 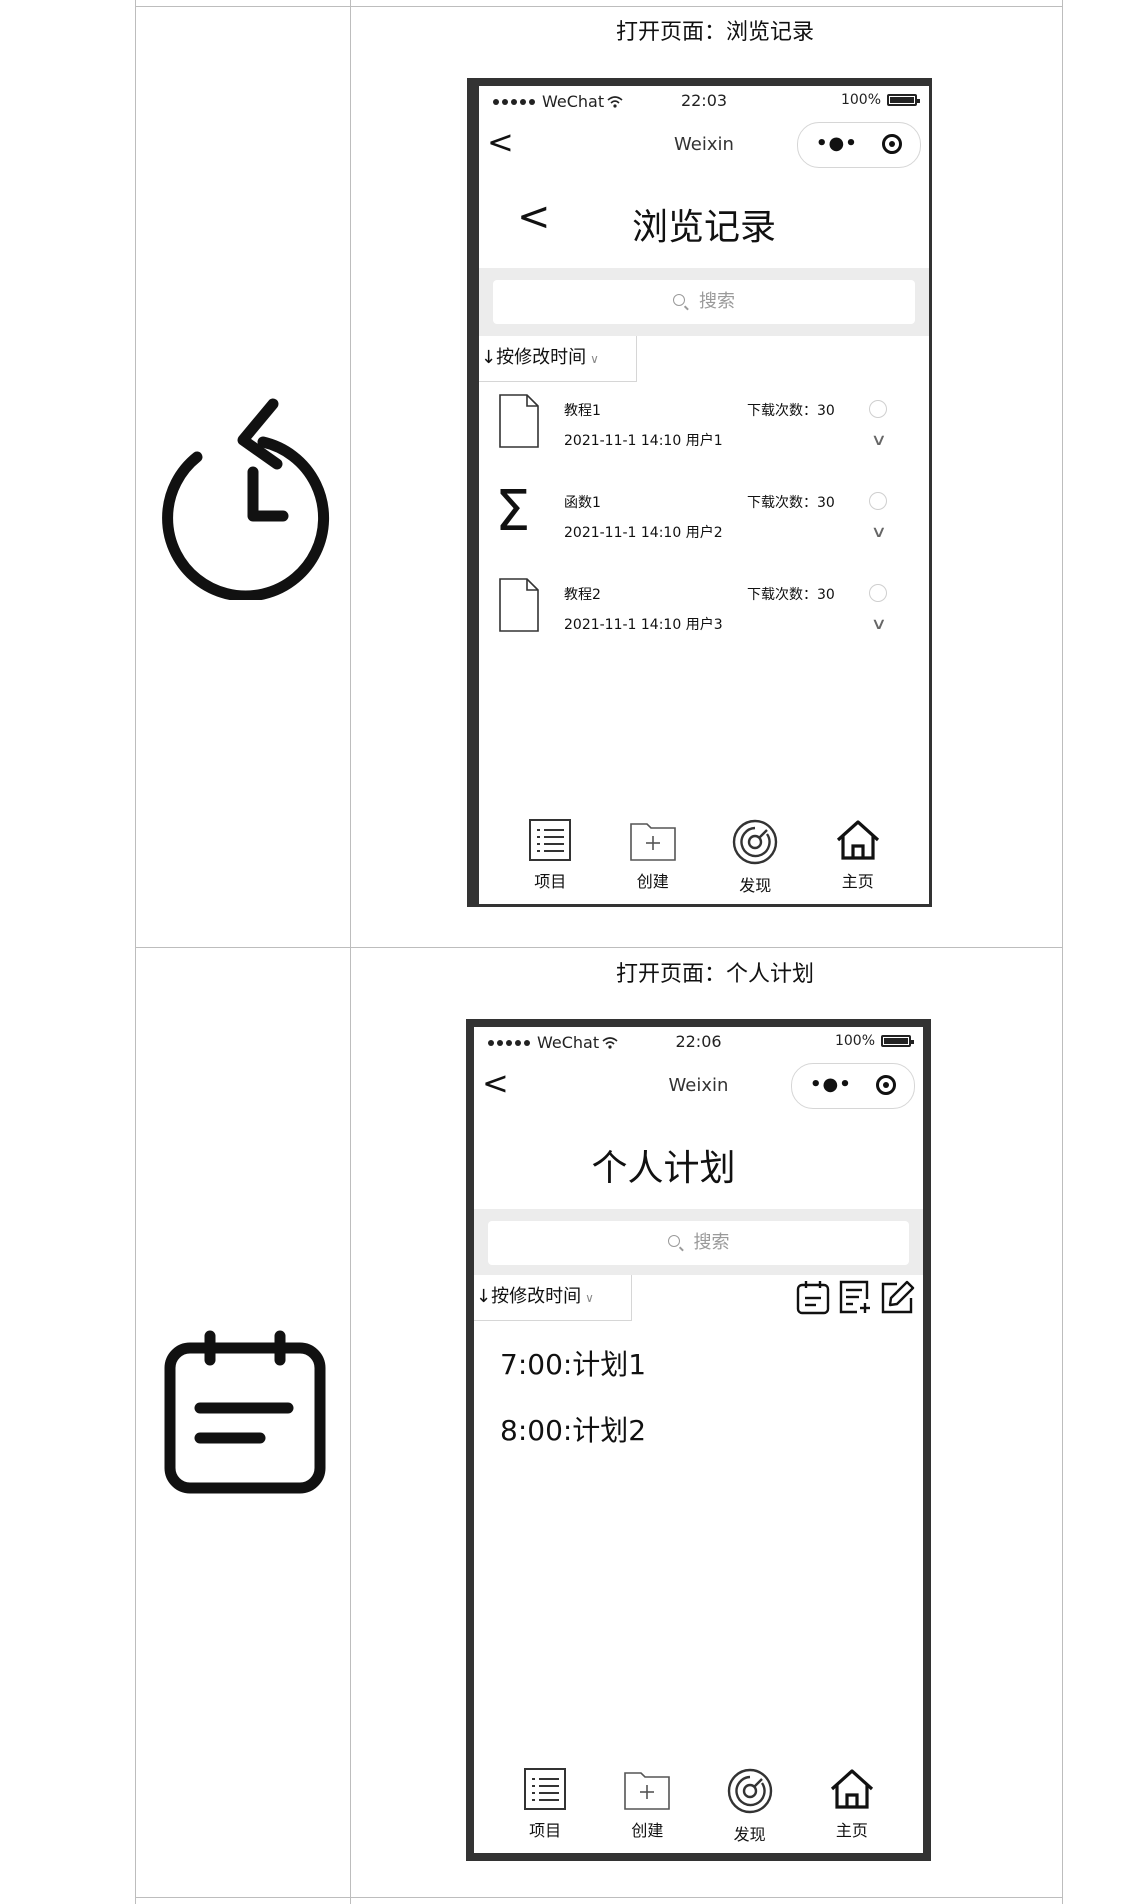 What do you see at coordinates (698, 1041) in the screenshot?
I see `status-bar: WeChat 22:06 100%` at bounding box center [698, 1041].